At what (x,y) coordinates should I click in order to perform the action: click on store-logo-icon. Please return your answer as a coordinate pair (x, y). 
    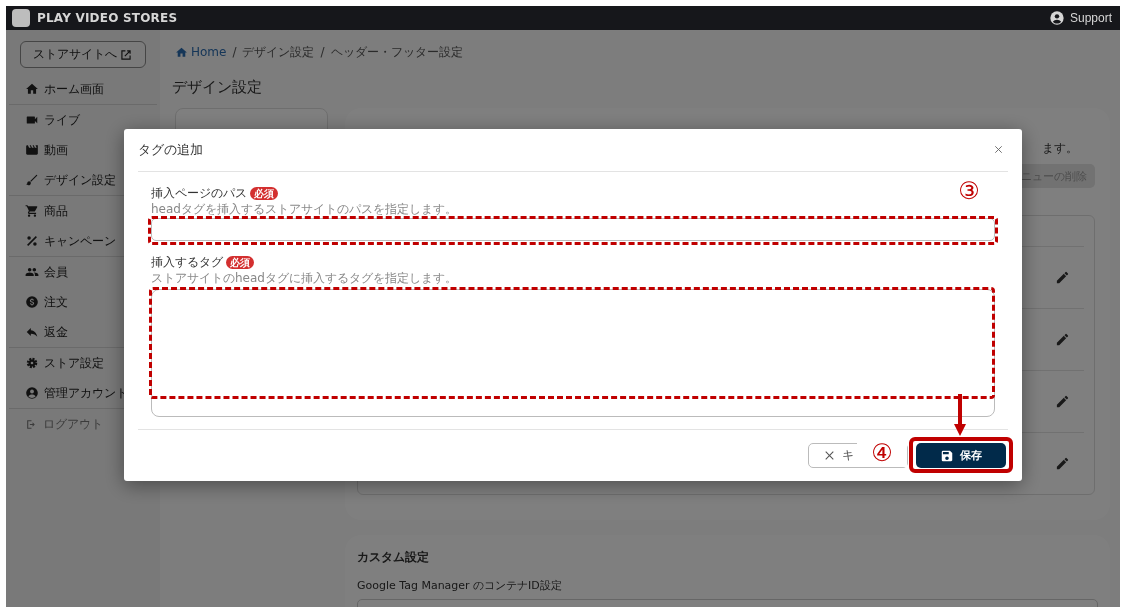
    Looking at the image, I should click on (21, 18).